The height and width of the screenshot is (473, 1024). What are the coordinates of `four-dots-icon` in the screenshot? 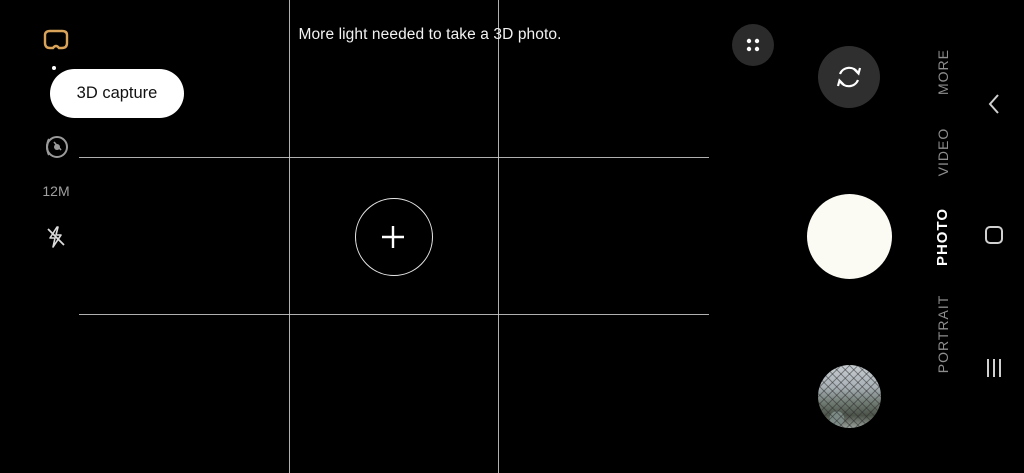 It's located at (753, 45).